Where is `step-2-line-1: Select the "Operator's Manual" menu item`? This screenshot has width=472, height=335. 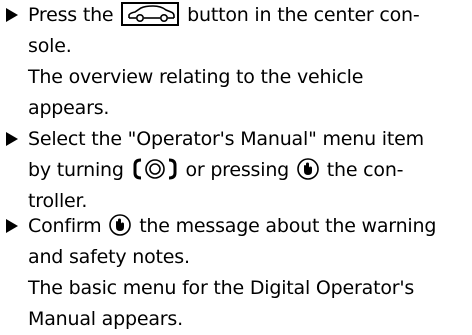 step-2-line-1: Select the "Operator's Manual" menu item is located at coordinates (226, 139).